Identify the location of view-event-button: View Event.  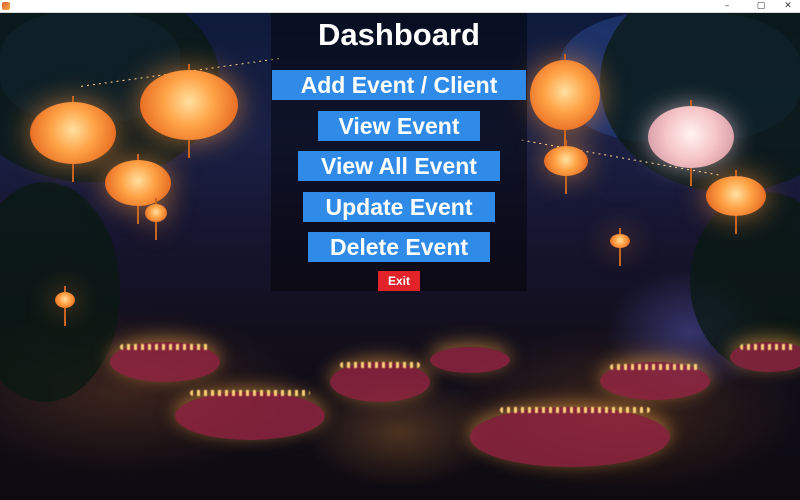
(399, 126).